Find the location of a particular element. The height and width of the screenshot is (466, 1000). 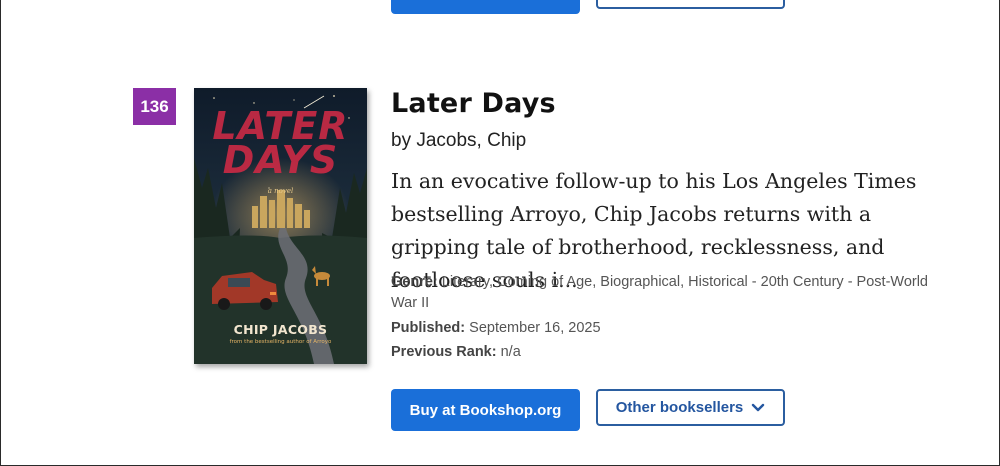

genre-label: Genre: is located at coordinates (414, 282).